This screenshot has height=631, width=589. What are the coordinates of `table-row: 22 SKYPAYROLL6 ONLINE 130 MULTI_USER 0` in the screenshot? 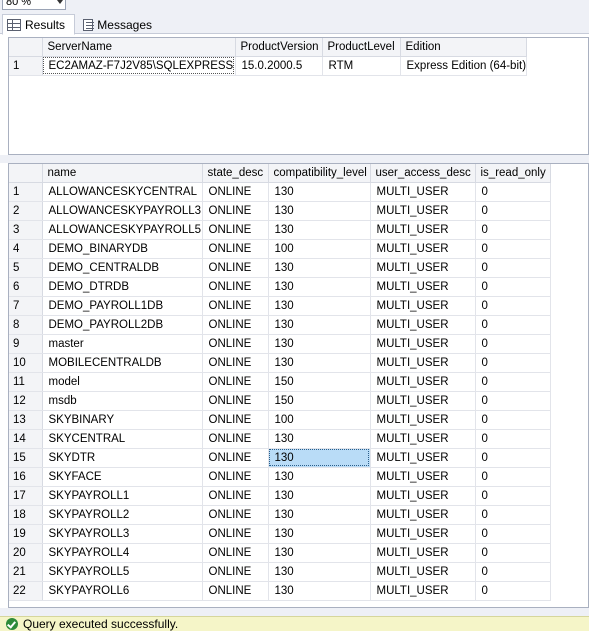 It's located at (280, 591).